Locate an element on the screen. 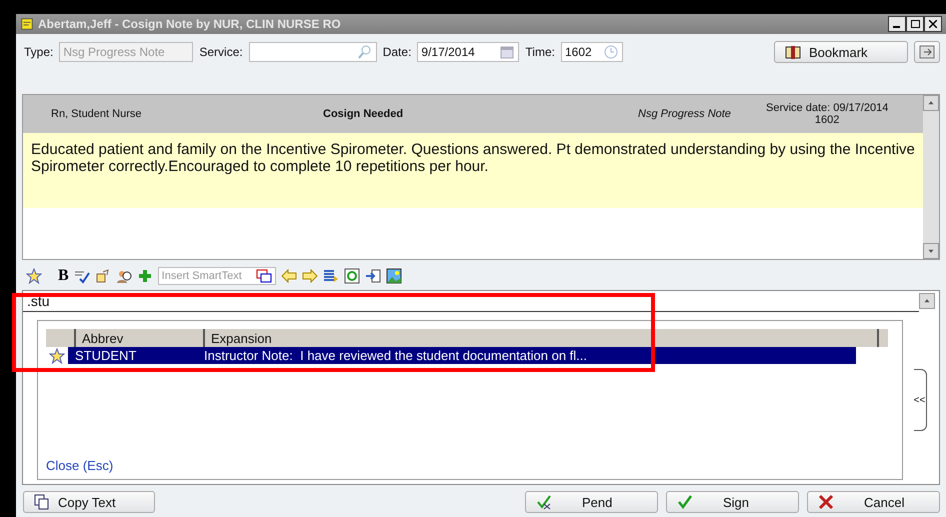  undo-arrow-icon is located at coordinates (102, 276).